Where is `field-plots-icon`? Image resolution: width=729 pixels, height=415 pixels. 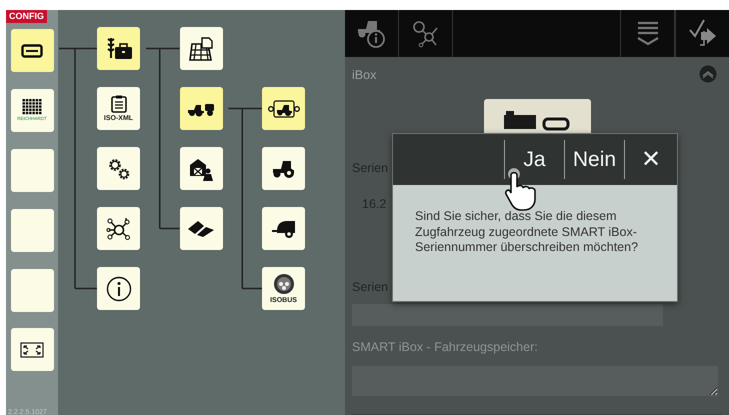
field-plots-icon is located at coordinates (201, 229).